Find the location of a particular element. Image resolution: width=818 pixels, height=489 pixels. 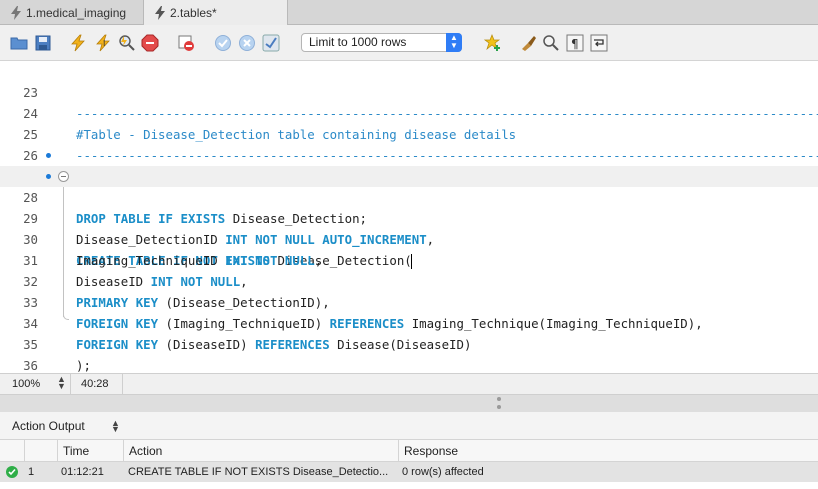

code-line: 30 Imaging_TechniqueID INT NOT NULL, is located at coordinates (409, 238).